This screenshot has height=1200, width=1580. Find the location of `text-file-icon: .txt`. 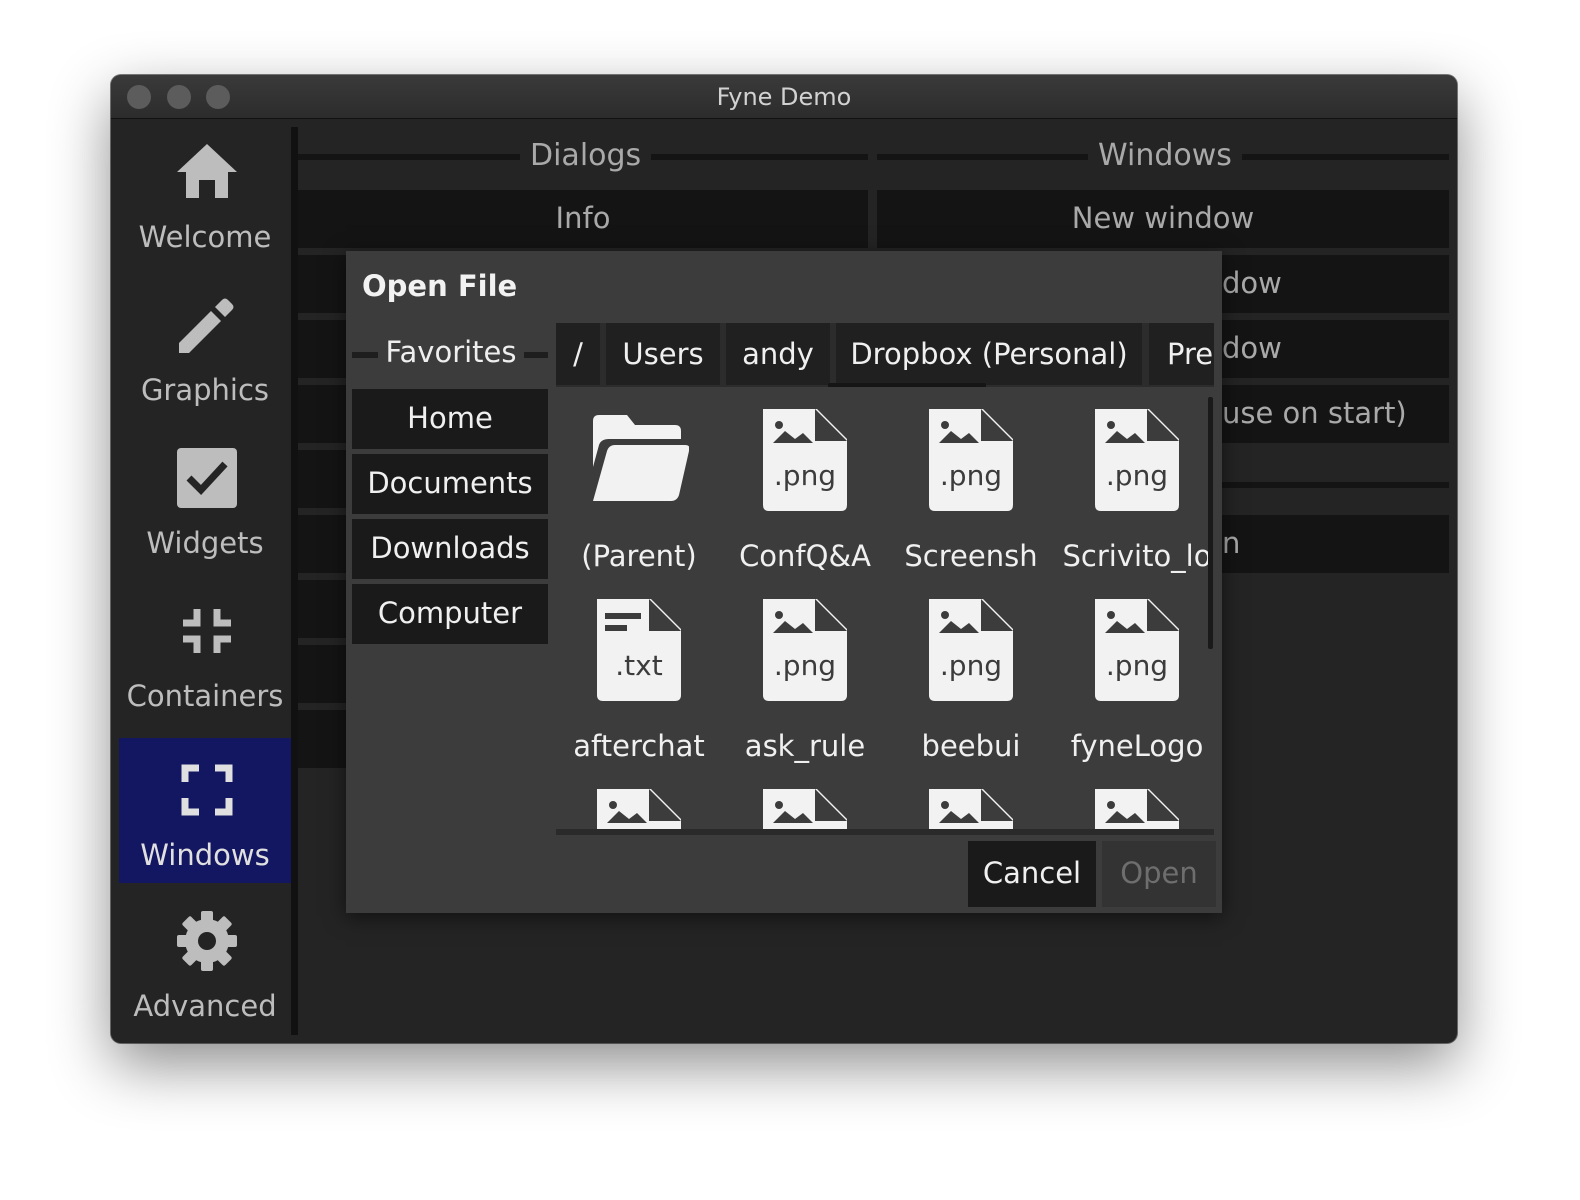

text-file-icon: .txt is located at coordinates (639, 650).